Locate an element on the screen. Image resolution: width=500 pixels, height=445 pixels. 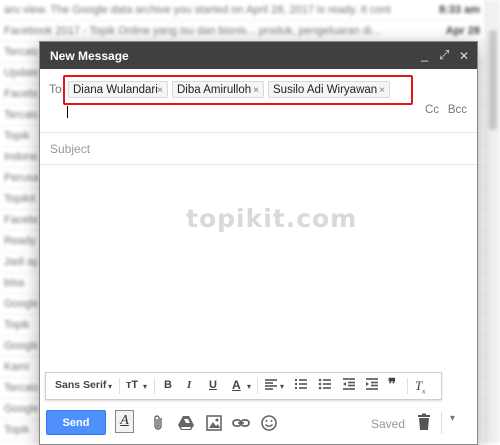
send-button: Send is located at coordinates (76, 422).